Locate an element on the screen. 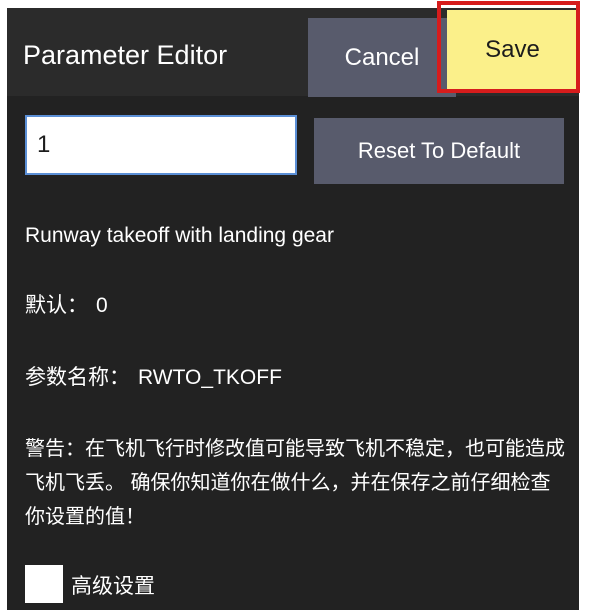 The height and width of the screenshot is (614, 589). save-button-highlight is located at coordinates (508, 47).